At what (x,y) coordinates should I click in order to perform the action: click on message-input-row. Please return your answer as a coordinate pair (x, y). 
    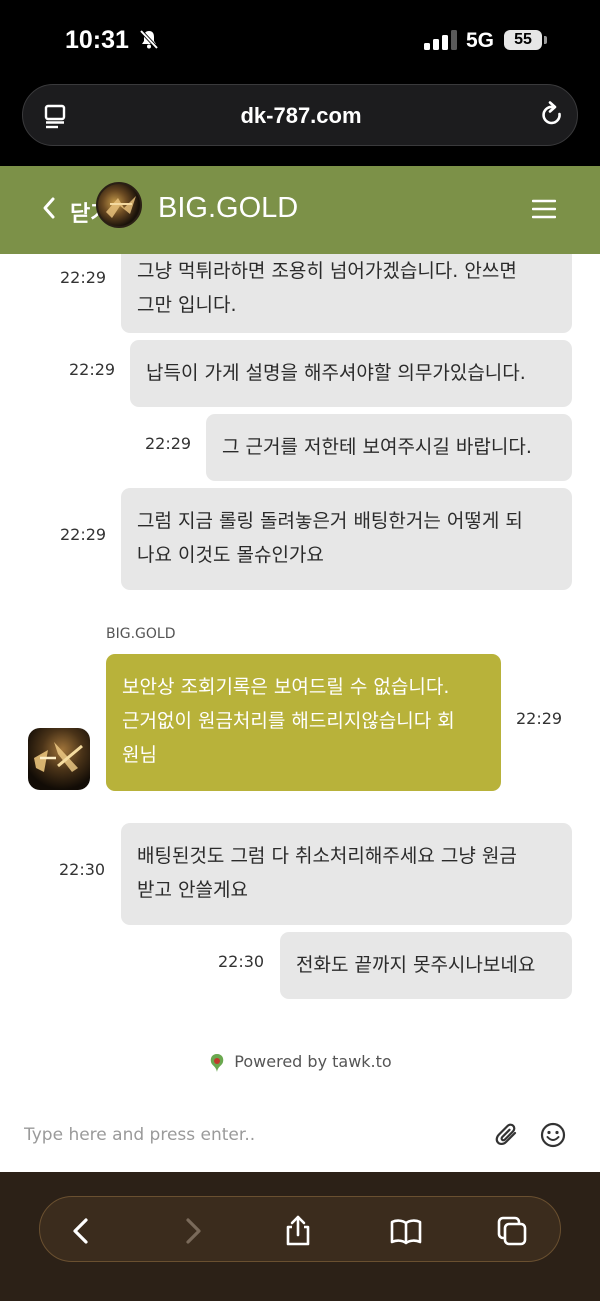
    Looking at the image, I should click on (300, 1139).